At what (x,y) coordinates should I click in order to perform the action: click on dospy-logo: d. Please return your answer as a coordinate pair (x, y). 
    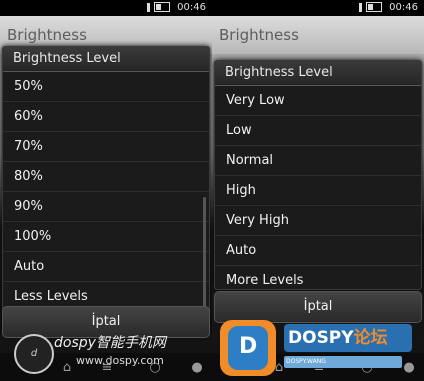
    Looking at the image, I should click on (34, 354).